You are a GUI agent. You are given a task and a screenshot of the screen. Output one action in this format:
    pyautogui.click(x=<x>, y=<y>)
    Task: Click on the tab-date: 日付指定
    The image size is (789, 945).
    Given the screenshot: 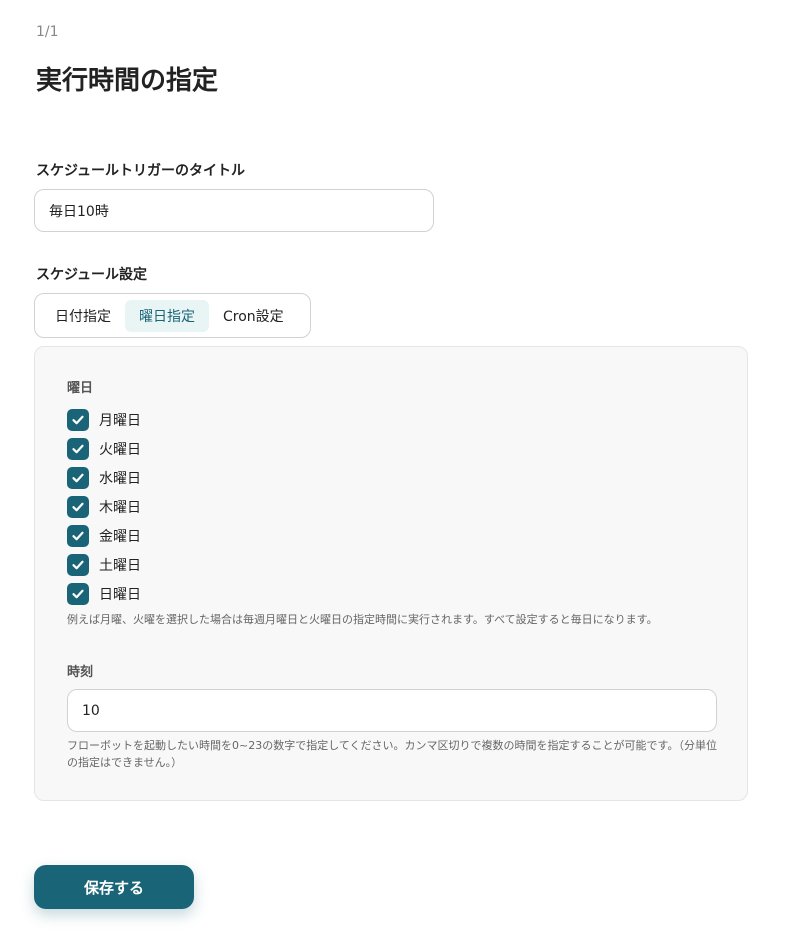 What is the action you would take?
    pyautogui.click(x=83, y=316)
    